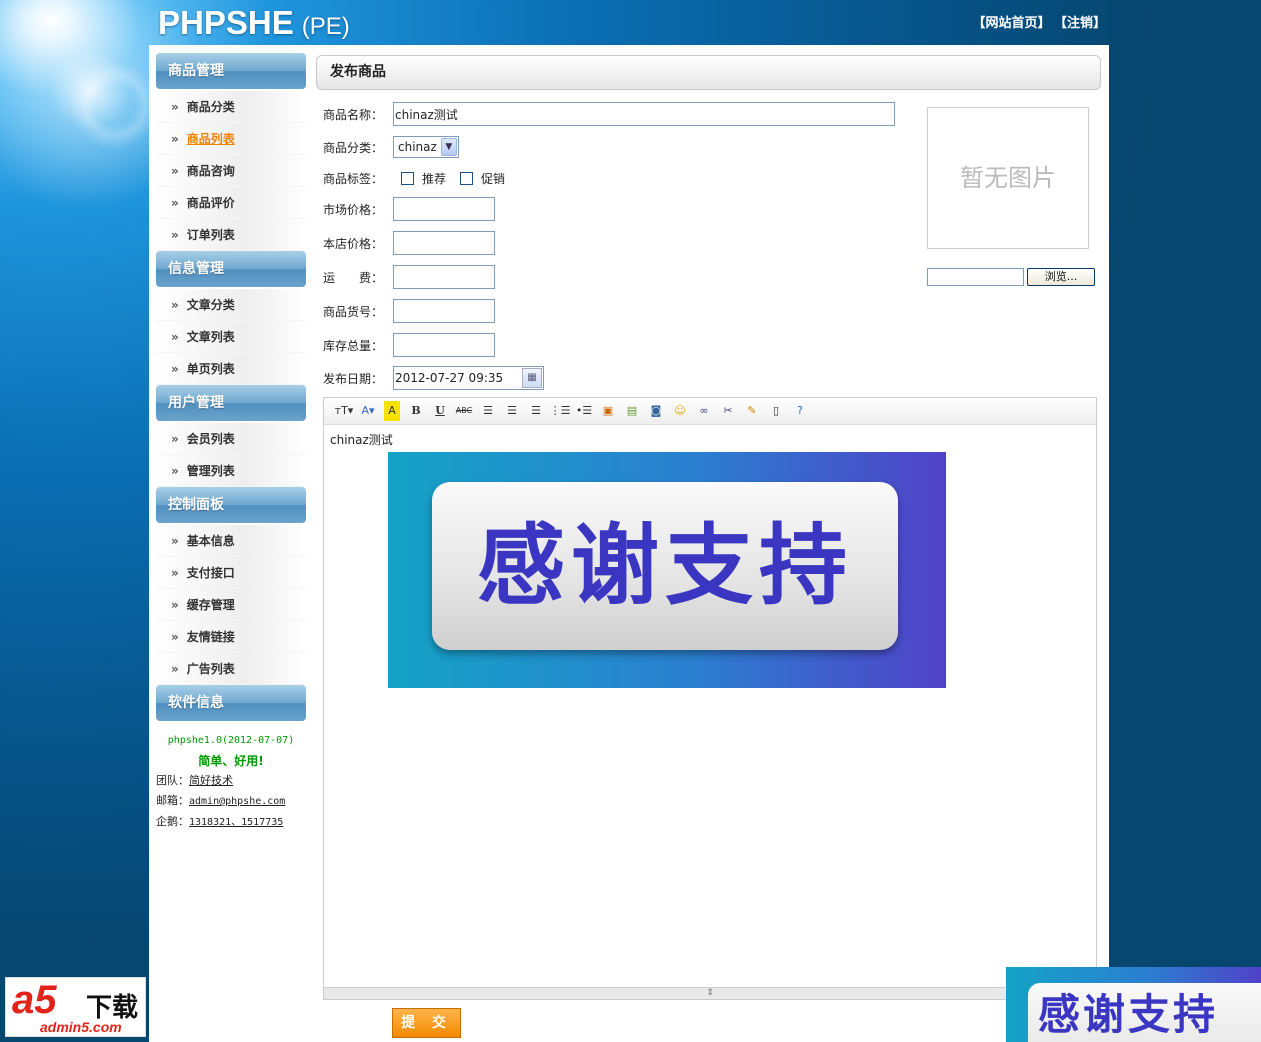 Image resolution: width=1261 pixels, height=1042 pixels. Describe the element at coordinates (231, 573) in the screenshot. I see `sidebar-item-payment: » 支付接口` at that location.